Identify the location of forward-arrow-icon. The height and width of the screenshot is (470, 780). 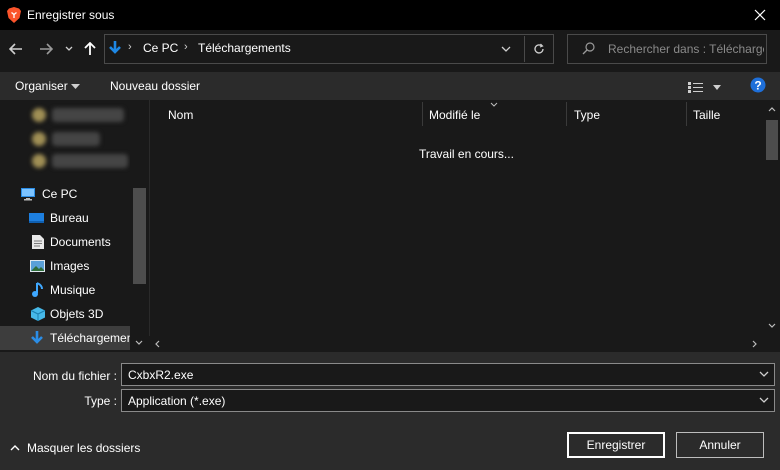
(46, 49).